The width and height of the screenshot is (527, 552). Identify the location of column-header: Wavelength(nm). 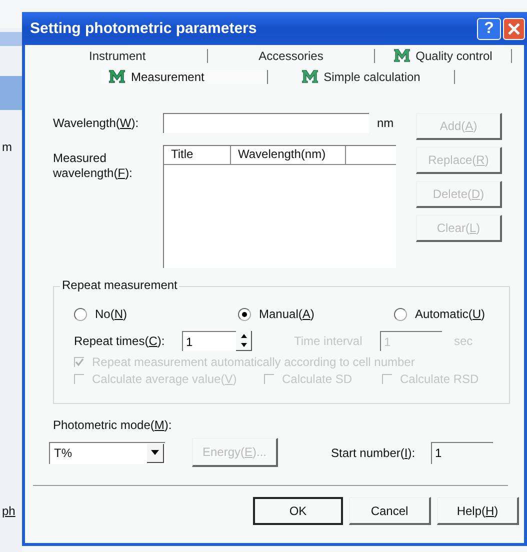
(288, 155).